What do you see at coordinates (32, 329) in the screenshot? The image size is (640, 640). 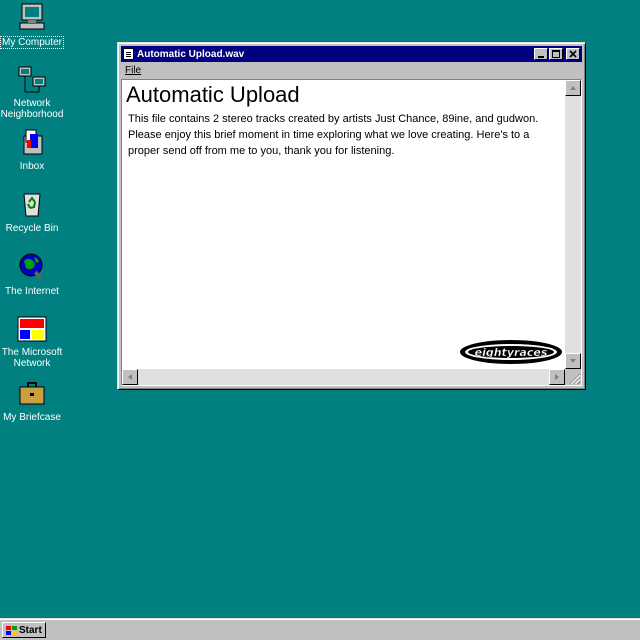 I see `msn-icon` at bounding box center [32, 329].